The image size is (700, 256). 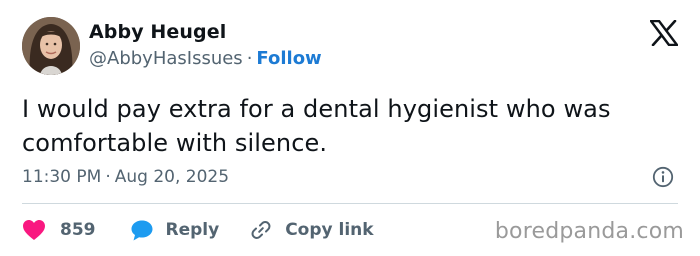 I want to click on info-icon, so click(x=663, y=177).